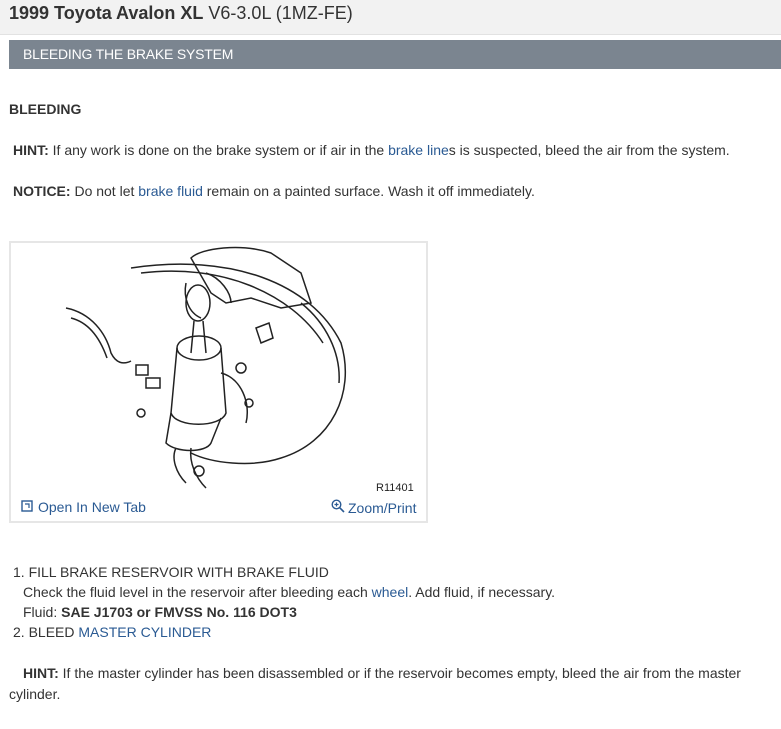  I want to click on fluid-value: SAE J1703 or FMVSS No. 116 DOT3, so click(179, 612).